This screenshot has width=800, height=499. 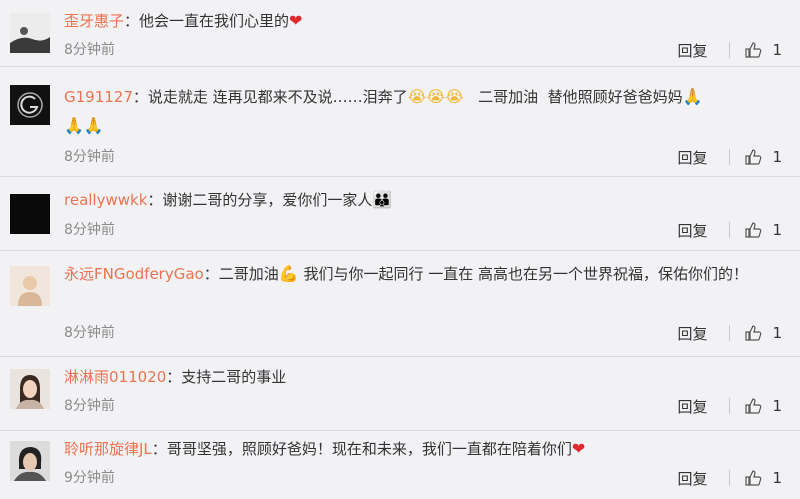 What do you see at coordinates (277, 97) in the screenshot?
I see `comment-text: 说走就走 连再见都来不及说……泪奔了` at bounding box center [277, 97].